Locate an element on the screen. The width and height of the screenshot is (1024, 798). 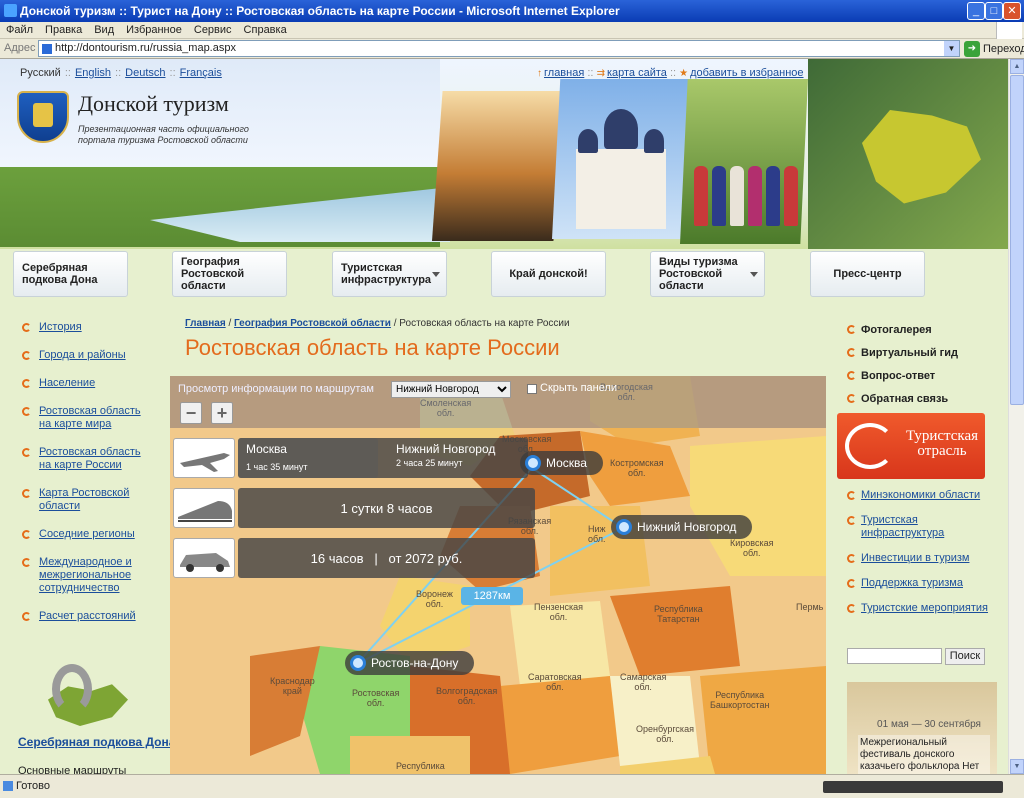
link-ministry: Минэкономики области is located at coordinates (924, 495).